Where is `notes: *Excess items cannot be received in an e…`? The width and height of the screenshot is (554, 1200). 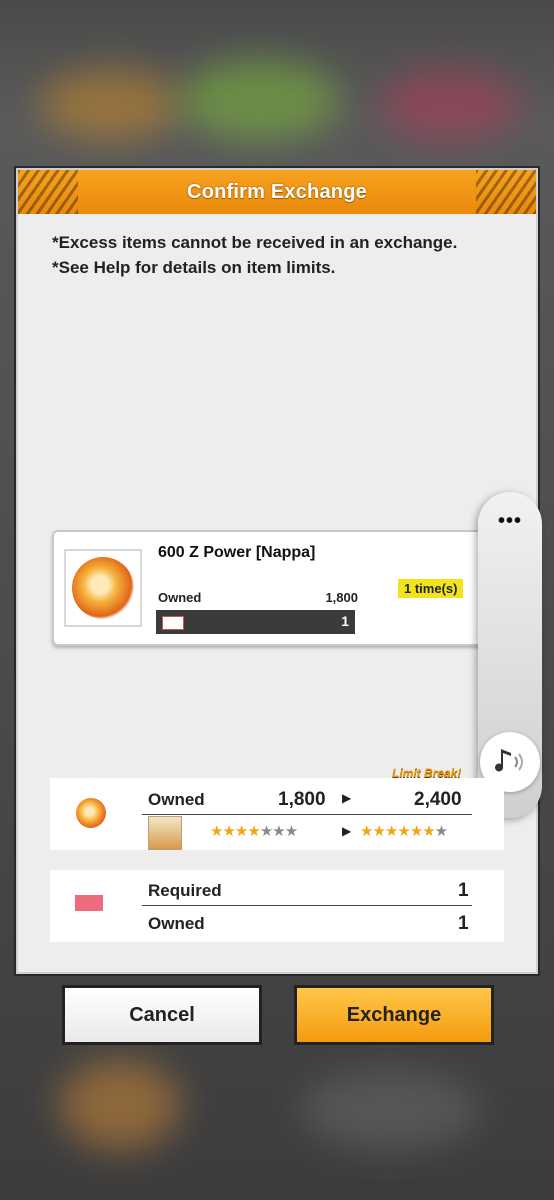 notes: *Excess items cannot be received in an e… is located at coordinates (254, 255).